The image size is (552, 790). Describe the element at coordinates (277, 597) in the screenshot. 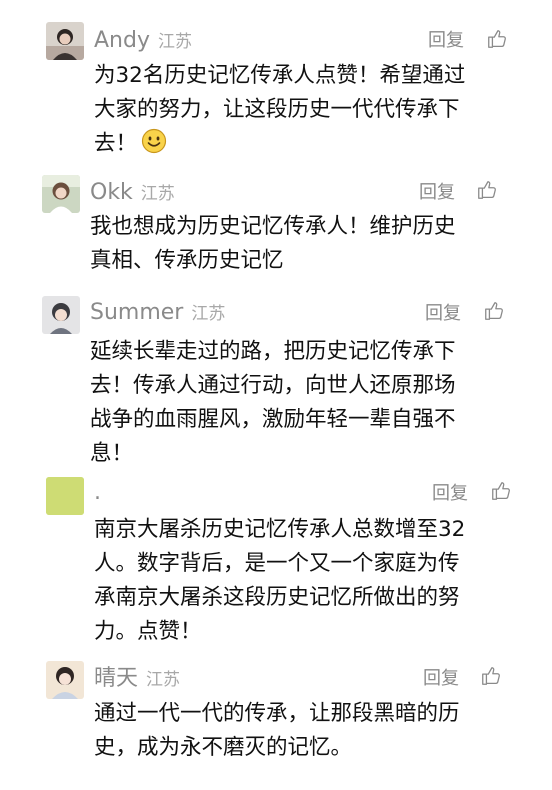

I see `comment-text-line: 承南京大屠杀这段历史记忆所做出的努` at that location.